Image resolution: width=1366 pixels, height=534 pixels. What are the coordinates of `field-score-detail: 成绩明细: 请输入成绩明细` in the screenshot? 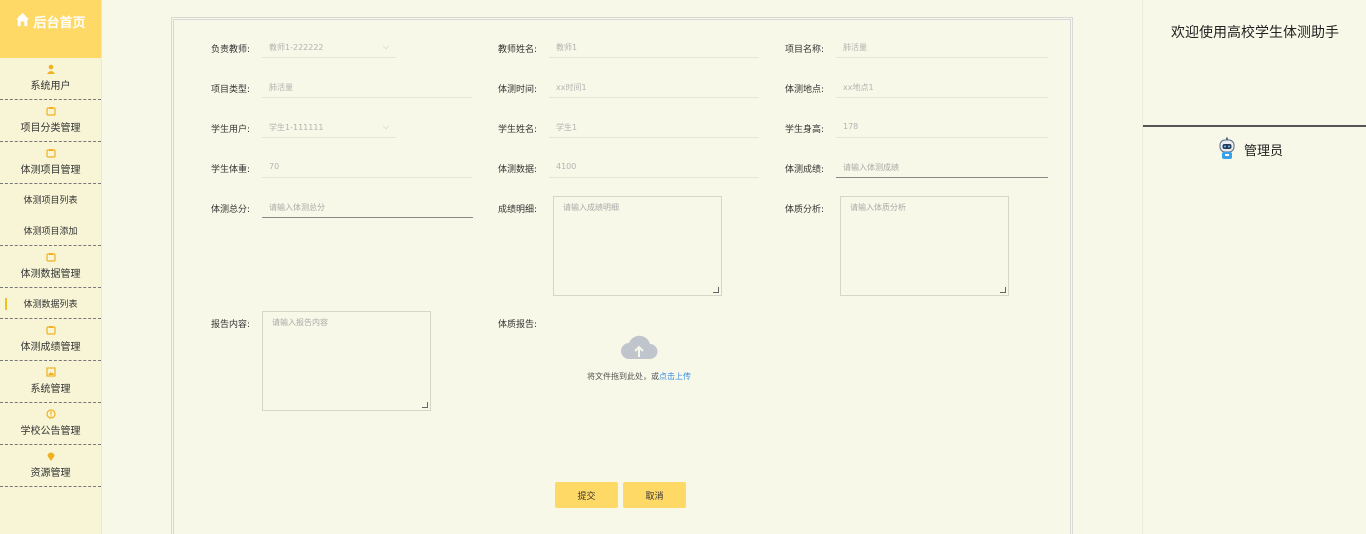 It's located at (601, 246).